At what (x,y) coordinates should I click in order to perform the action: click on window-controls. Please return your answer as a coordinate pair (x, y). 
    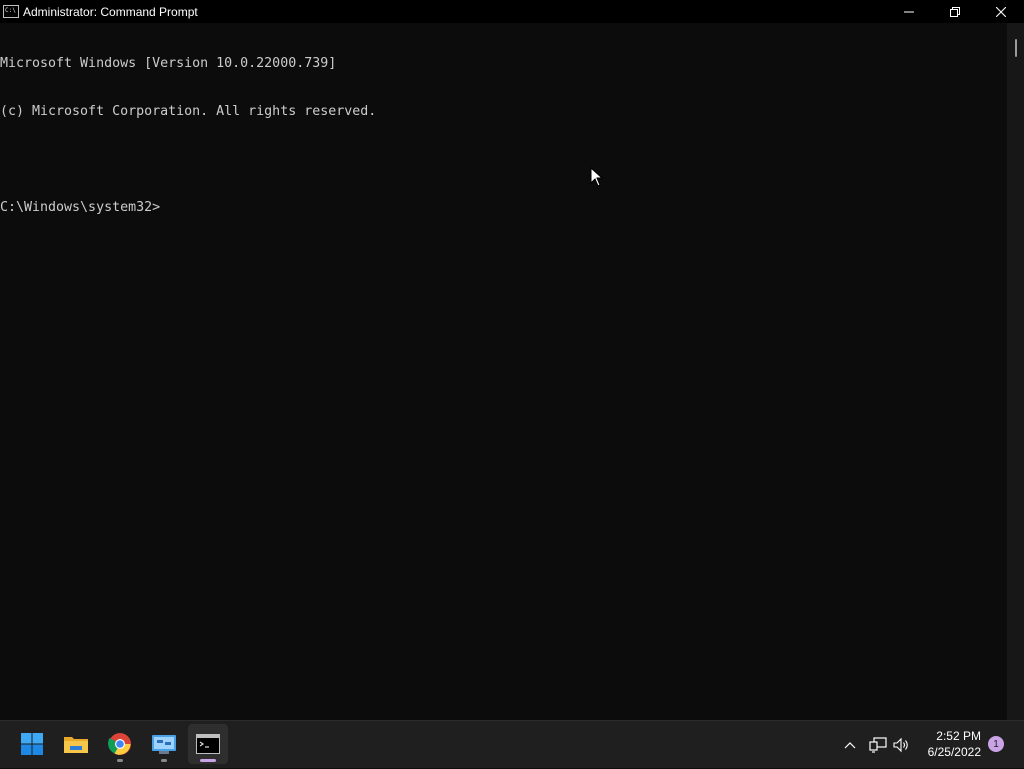
    Looking at the image, I should click on (955, 11).